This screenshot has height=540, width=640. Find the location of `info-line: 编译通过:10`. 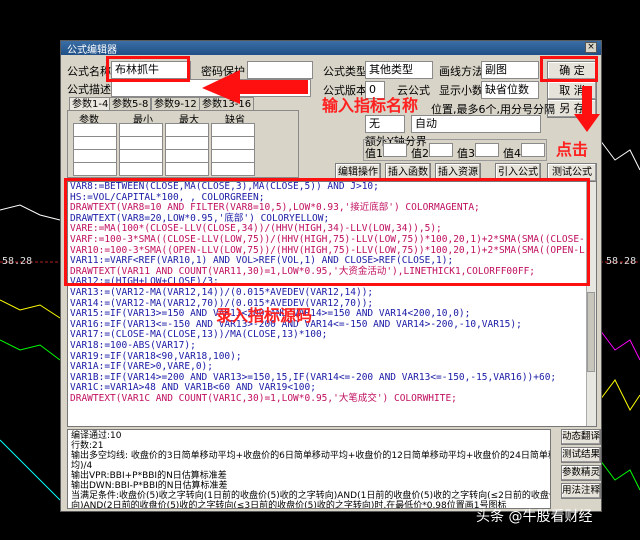

info-line: 编译通过:10 is located at coordinates (96, 436).